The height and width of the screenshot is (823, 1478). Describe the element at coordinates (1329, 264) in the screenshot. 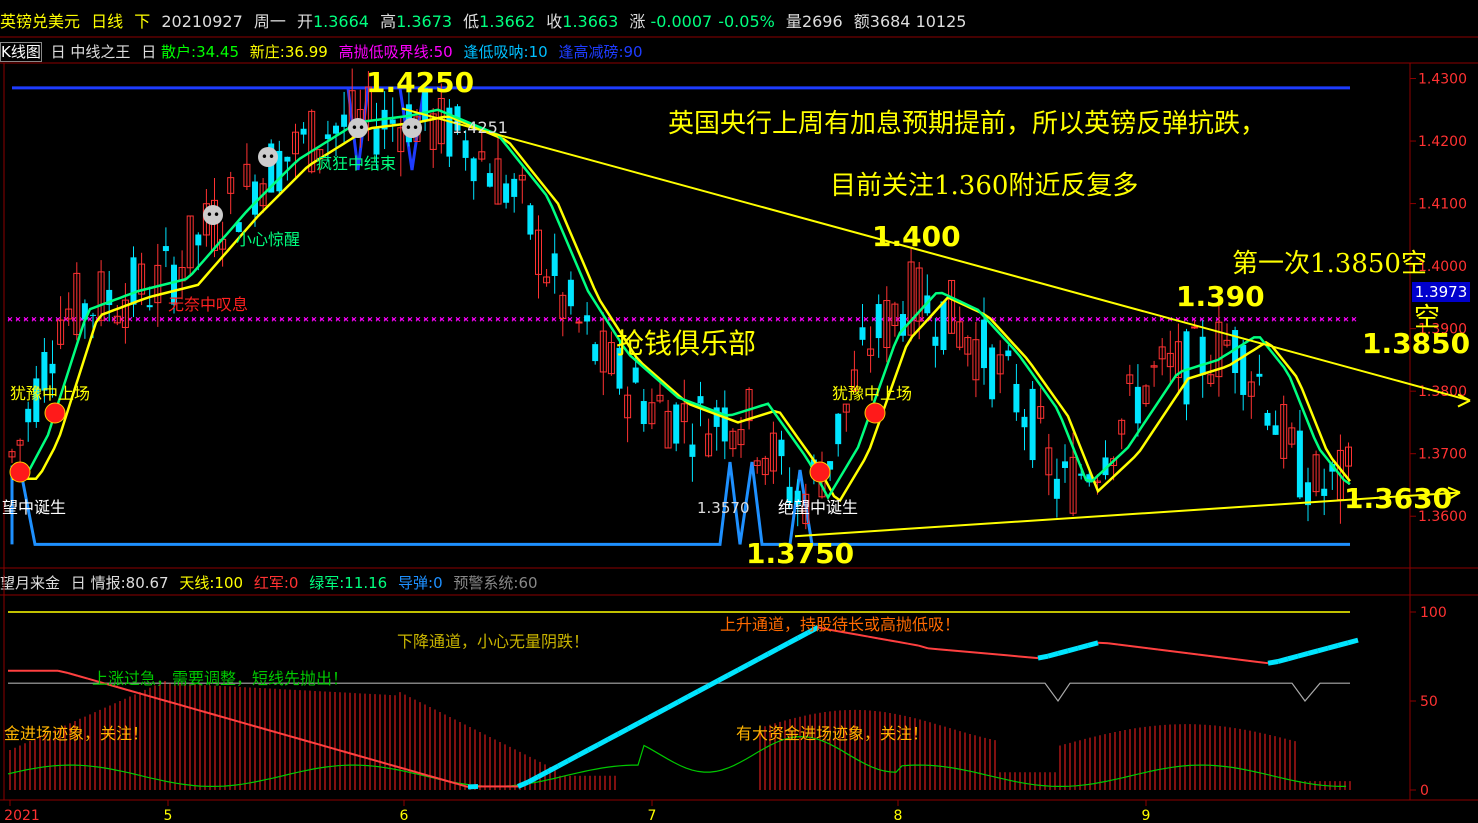

I see `first-short-annotation: 第一次1.3850空` at that location.